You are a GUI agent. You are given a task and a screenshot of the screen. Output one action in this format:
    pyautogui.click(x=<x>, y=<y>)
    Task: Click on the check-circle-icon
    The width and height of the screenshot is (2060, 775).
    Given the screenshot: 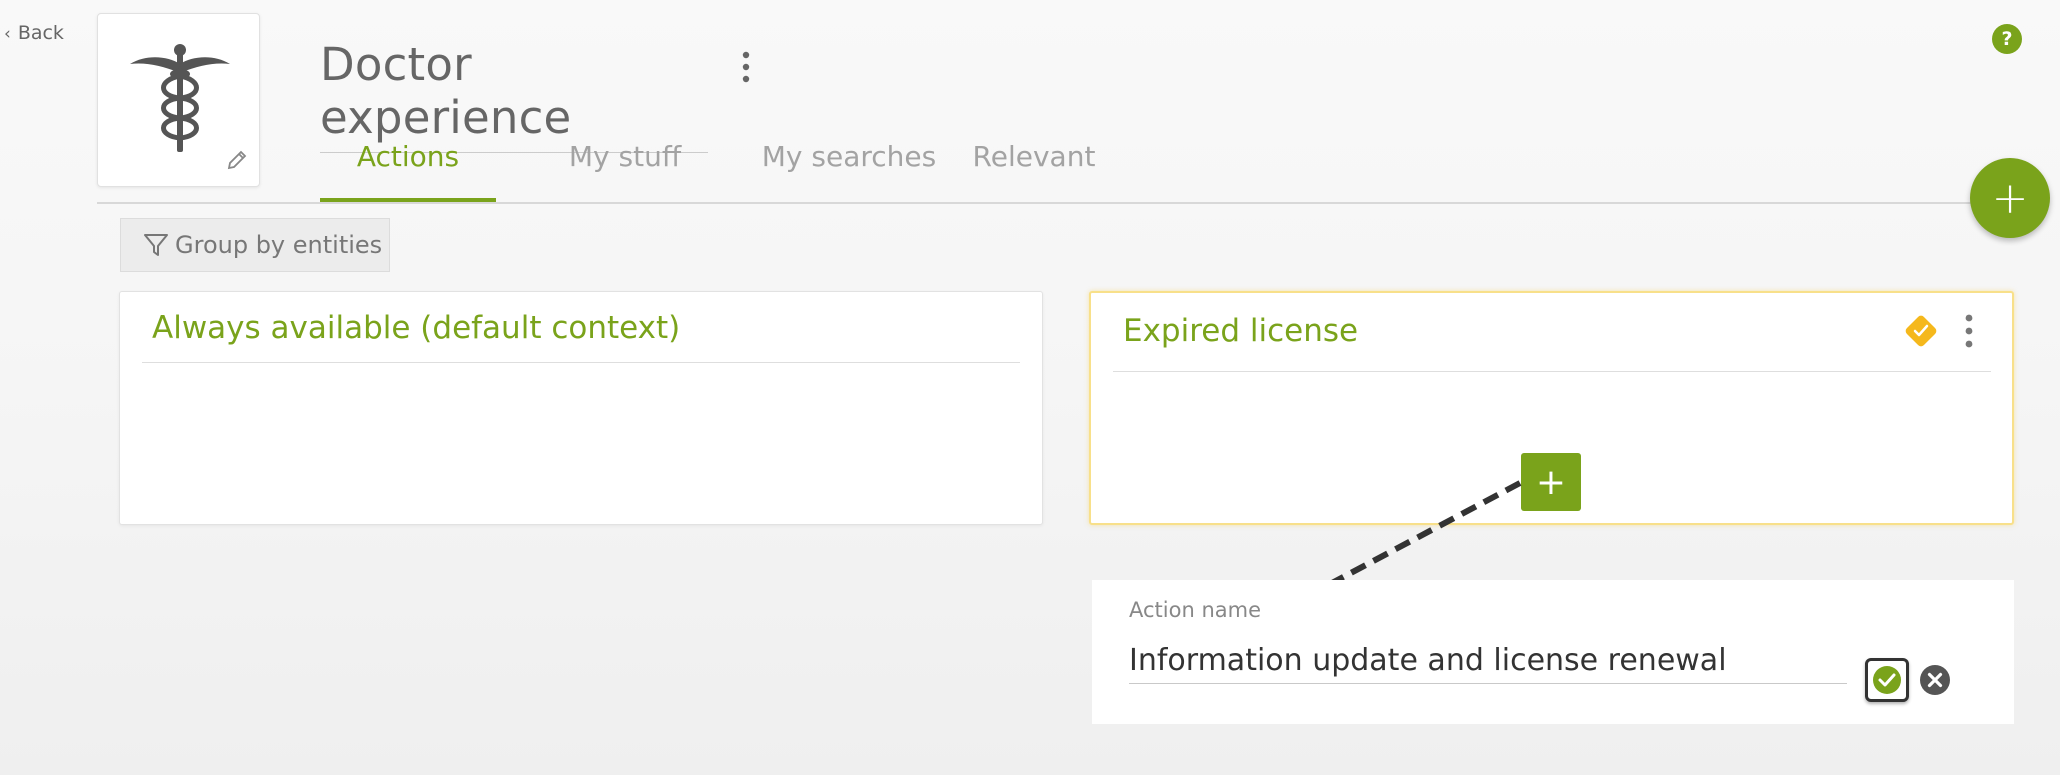 What is the action you would take?
    pyautogui.click(x=1887, y=680)
    